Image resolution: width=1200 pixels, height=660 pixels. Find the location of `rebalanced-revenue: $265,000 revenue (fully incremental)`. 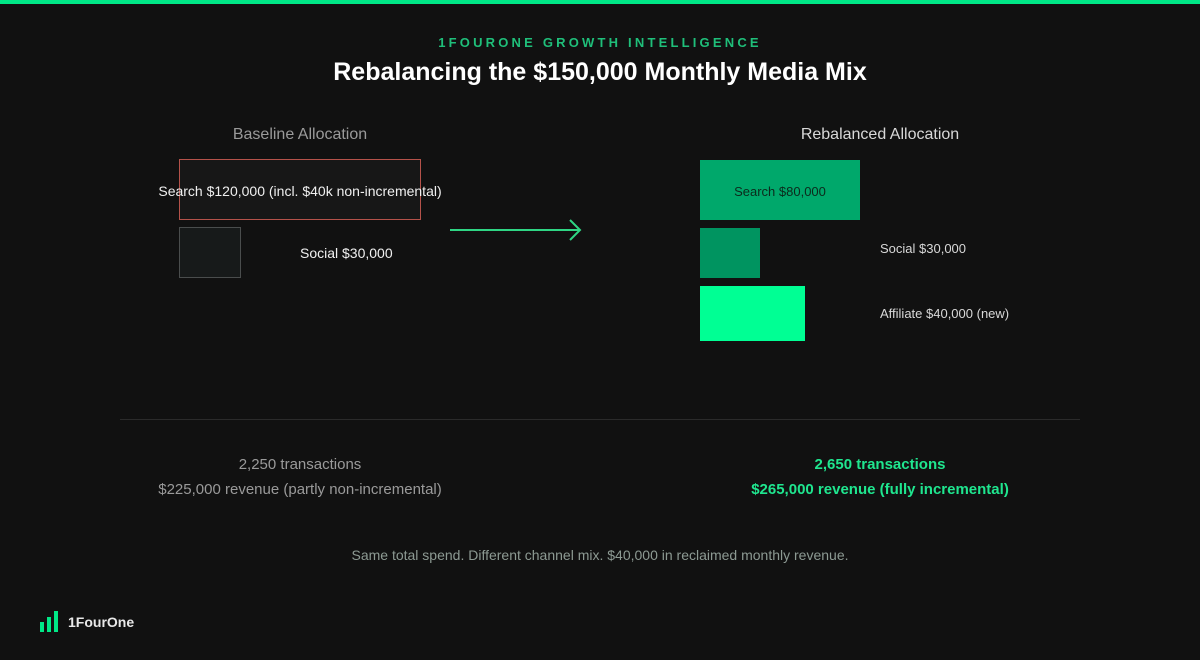

rebalanced-revenue: $265,000 revenue (fully incremental) is located at coordinates (880, 489).